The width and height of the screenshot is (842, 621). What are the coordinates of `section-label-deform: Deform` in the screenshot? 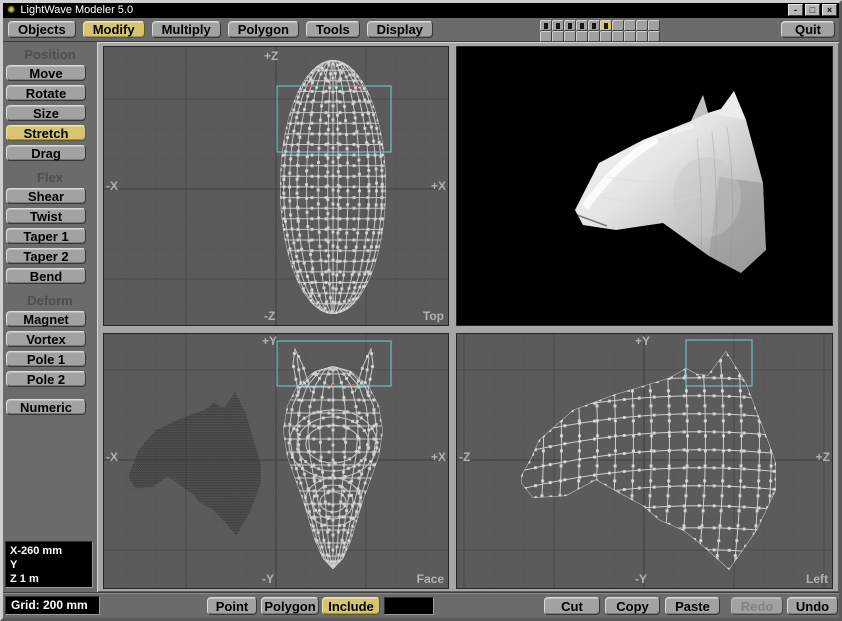 It's located at (50, 300).